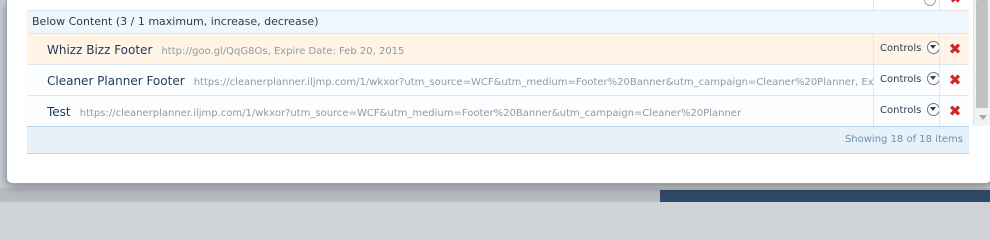 This screenshot has width=990, height=240. I want to click on previous-row-partial: ✖, so click(498, 5).